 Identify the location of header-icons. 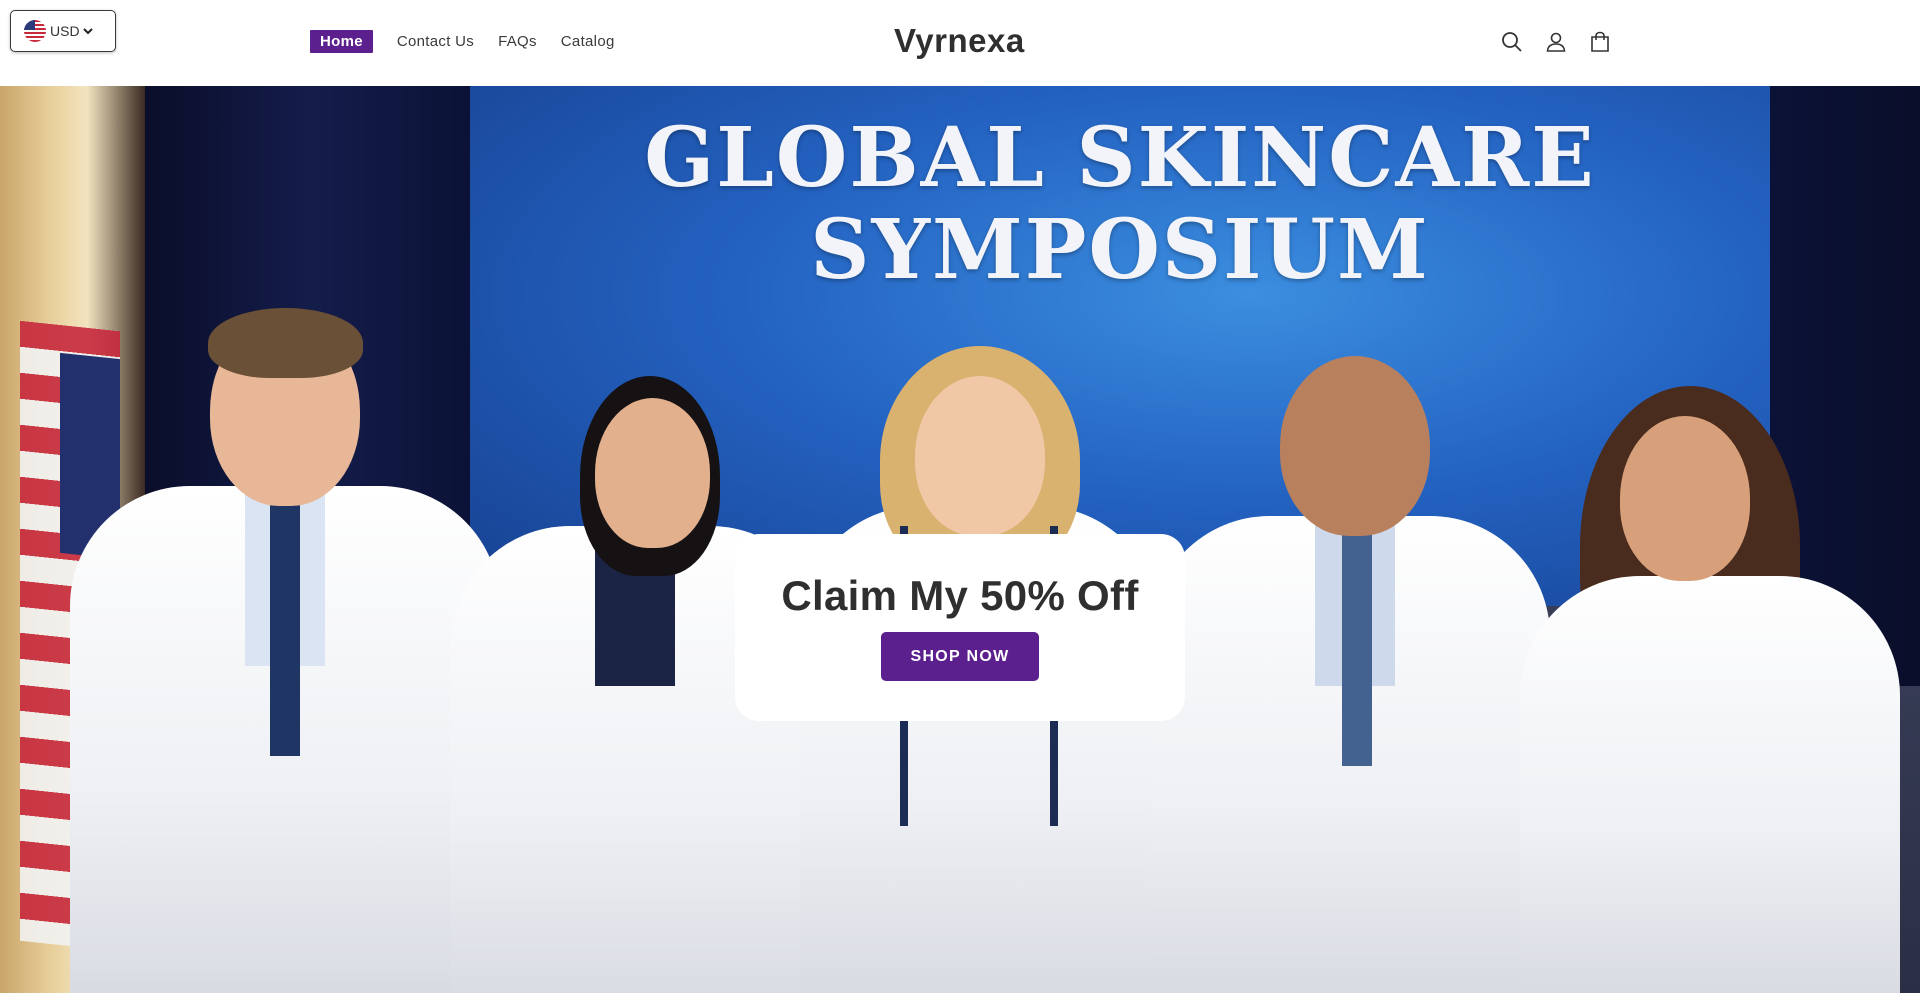
(1566, 42).